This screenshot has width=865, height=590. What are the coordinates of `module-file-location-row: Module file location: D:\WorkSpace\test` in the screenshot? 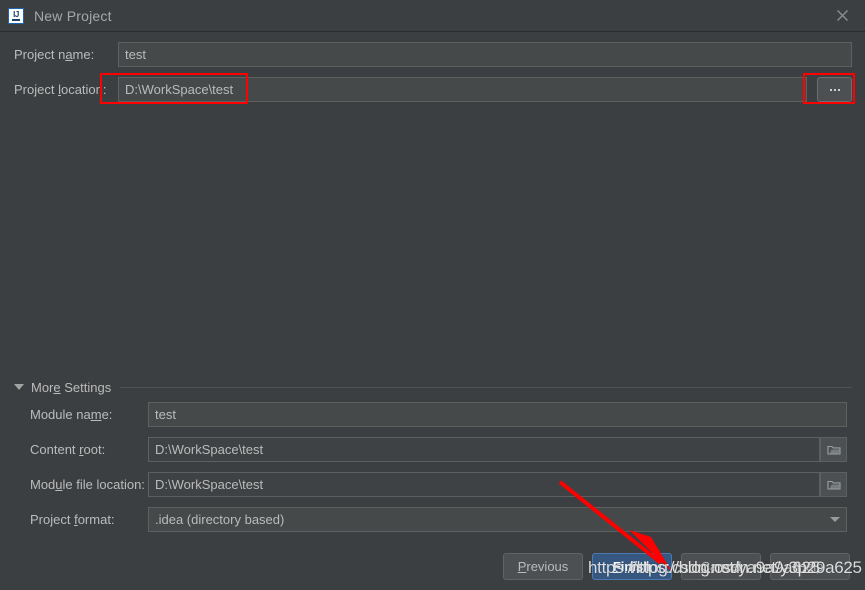 It's located at (441, 484).